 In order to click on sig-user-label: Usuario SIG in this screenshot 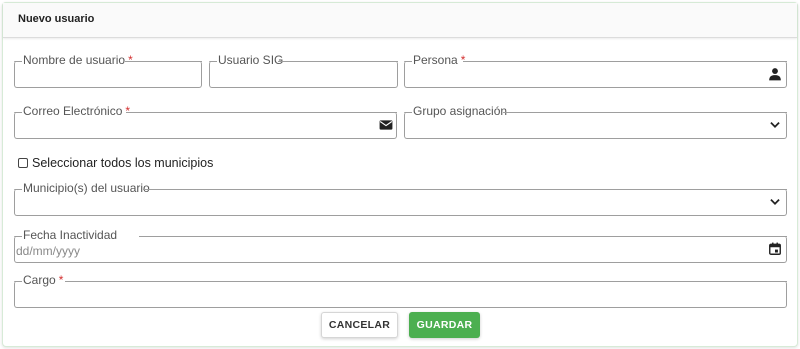, I will do `click(251, 60)`.